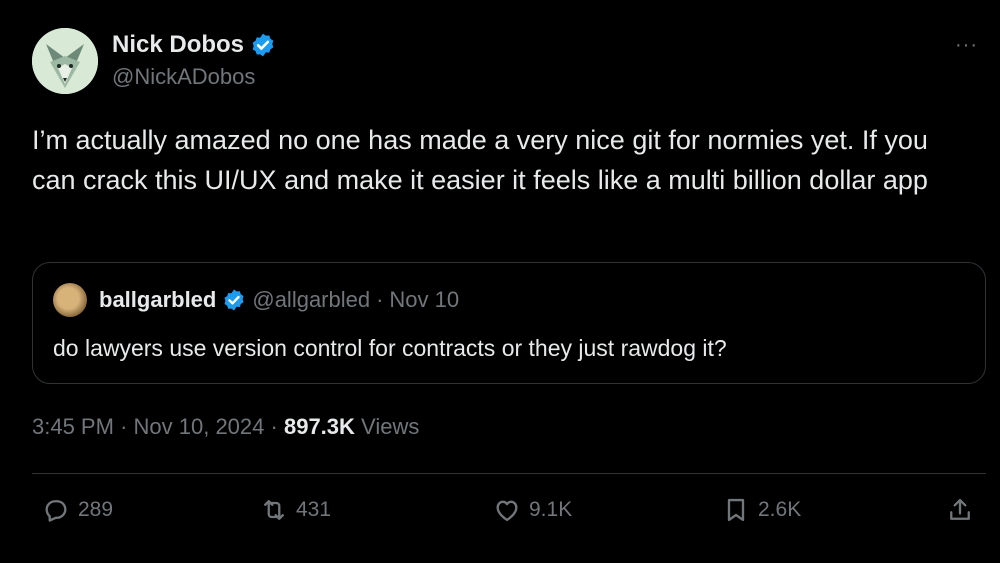 The height and width of the screenshot is (563, 1000). I want to click on tweet-meta: 3:45 PM · Nov 10, 2024 · 897.3K Views, so click(225, 427).